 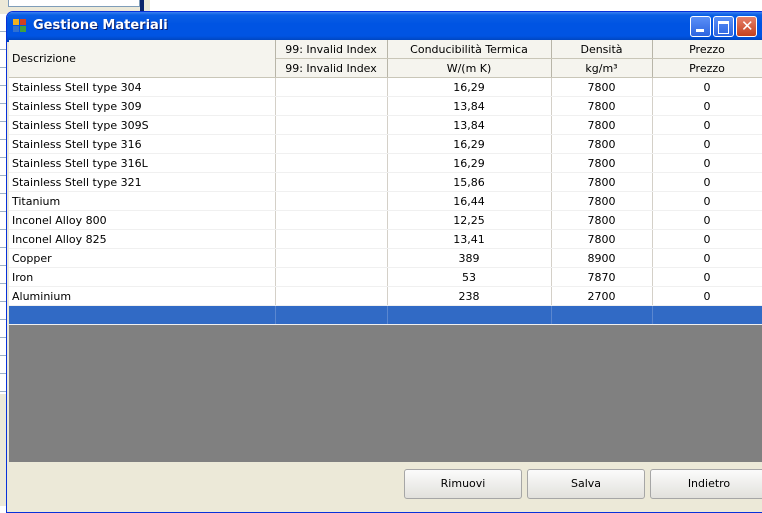 What do you see at coordinates (469, 239) in the screenshot?
I see `cell-conductivity: 13,41` at bounding box center [469, 239].